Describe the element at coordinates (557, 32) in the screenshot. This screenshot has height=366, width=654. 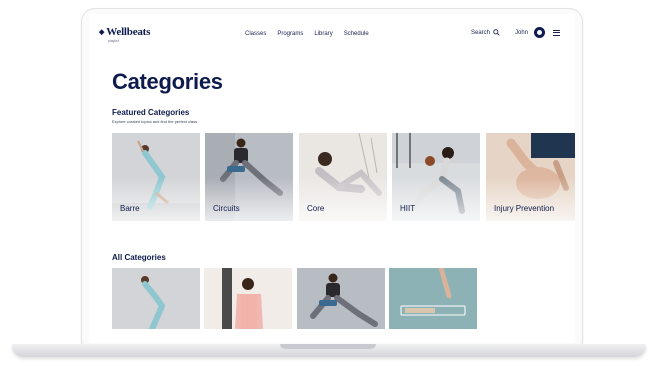
I see `menu-icon` at that location.